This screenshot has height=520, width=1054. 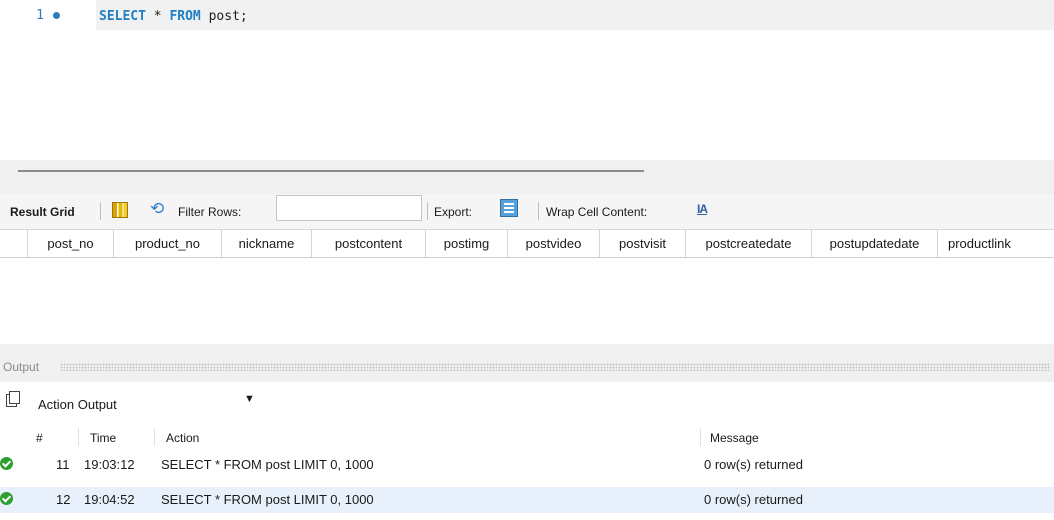 What do you see at coordinates (63, 499) in the screenshot?
I see `output-row-num: 12` at bounding box center [63, 499].